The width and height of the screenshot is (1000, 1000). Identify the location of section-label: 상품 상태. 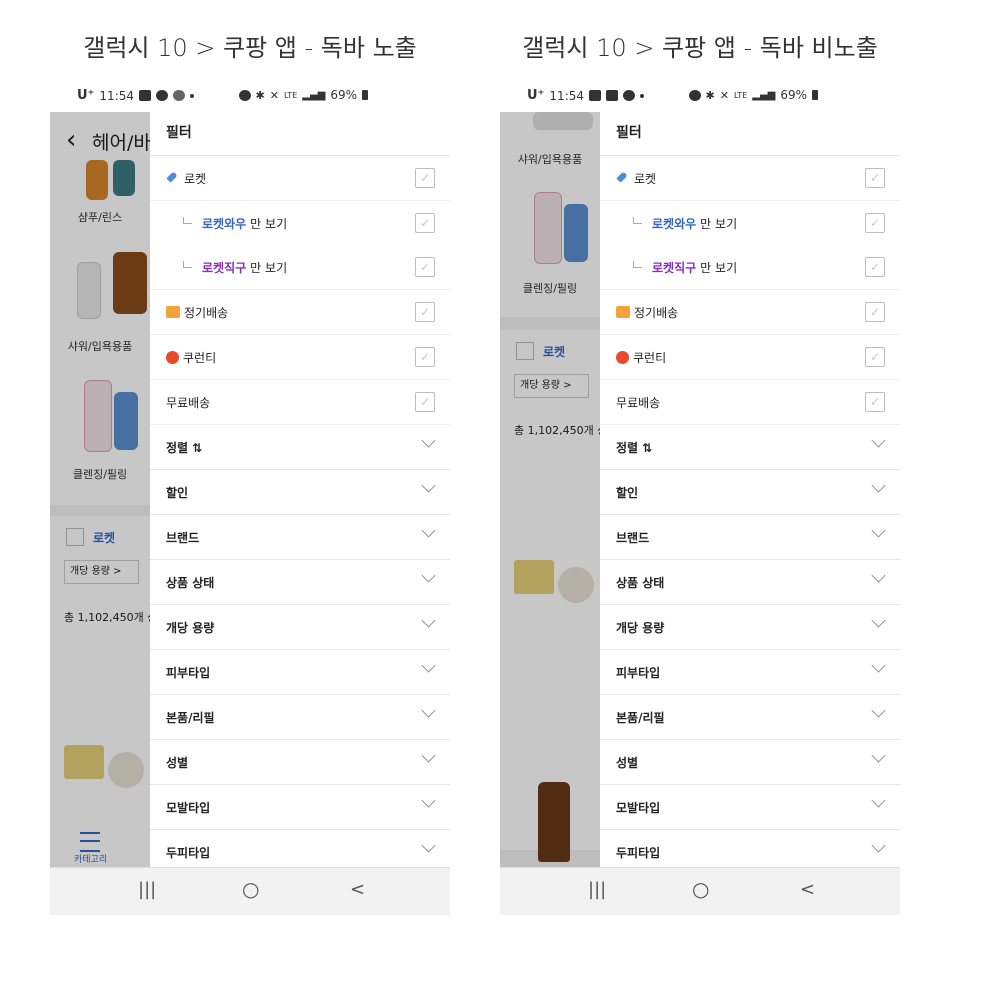
(640, 583).